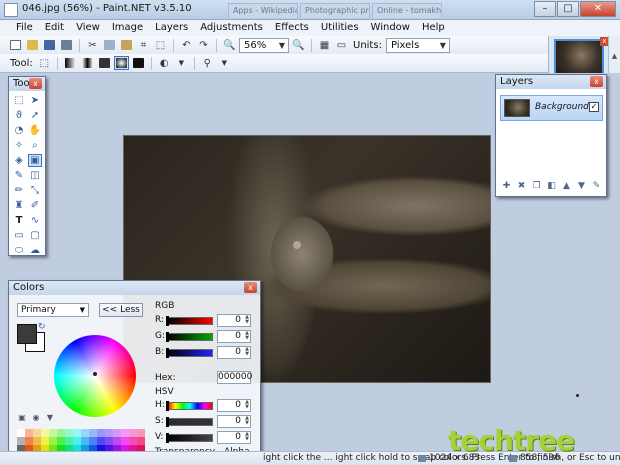 The height and width of the screenshot is (465, 620). I want to click on menu-utilities: Utilities, so click(340, 28).